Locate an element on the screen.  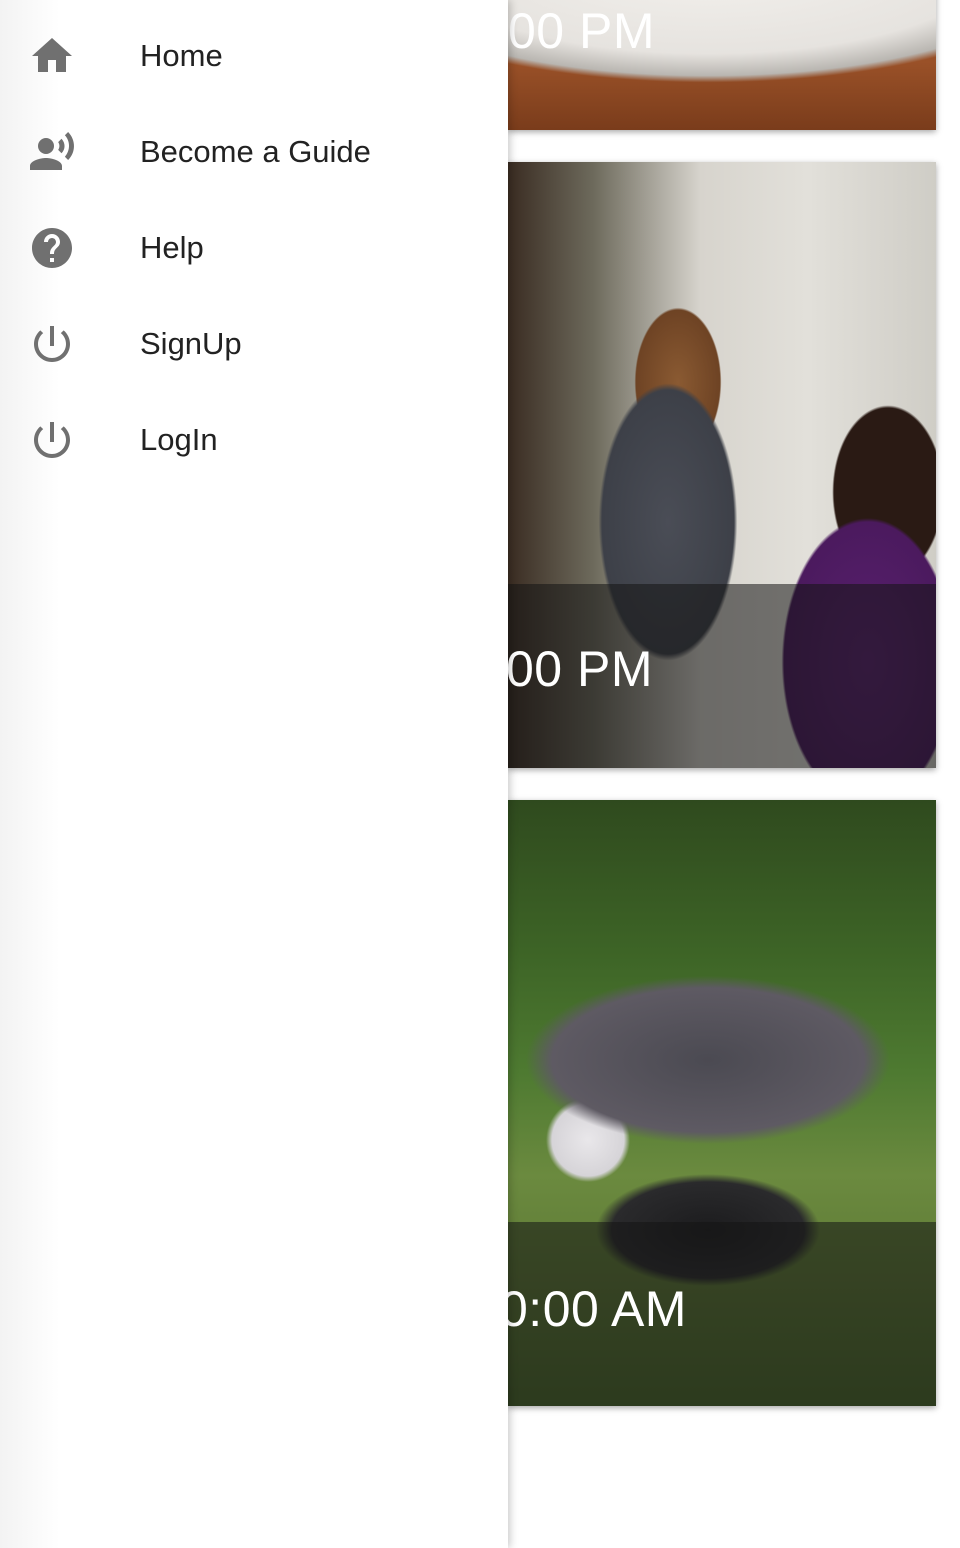
nav-item-become-a-guide: Become a Guide is located at coordinates (254, 152).